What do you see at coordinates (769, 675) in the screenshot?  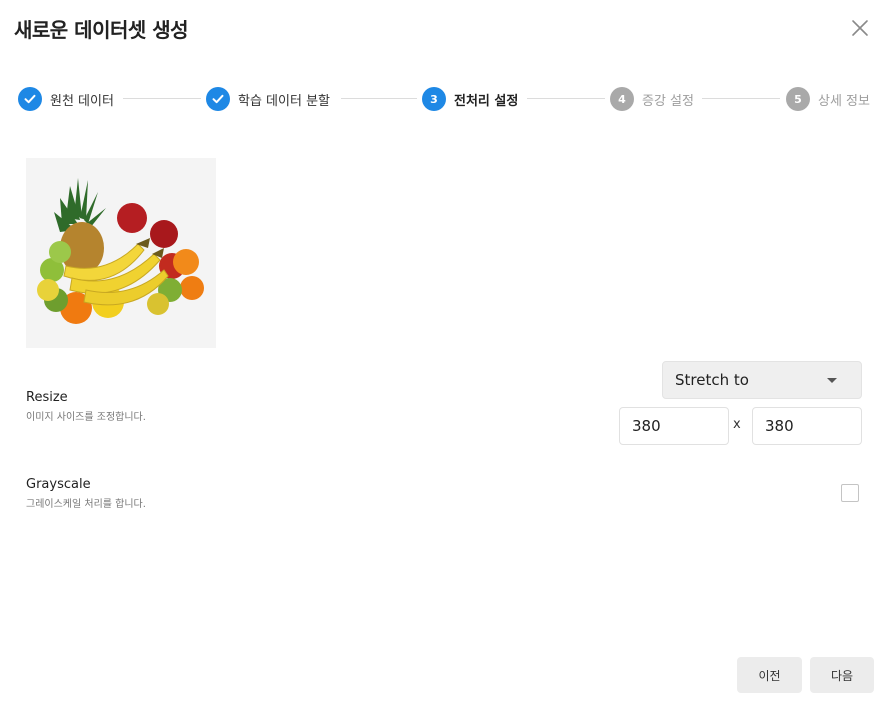 I see `prev-button: 이전` at bounding box center [769, 675].